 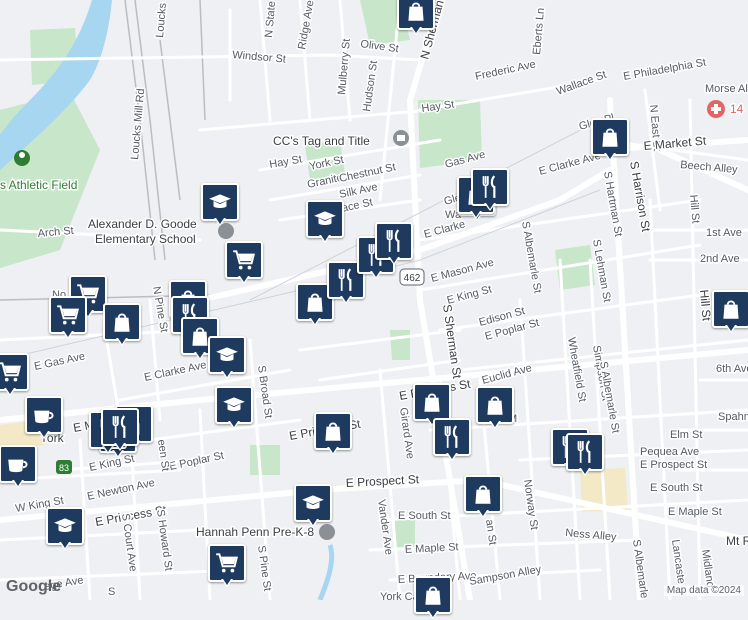 I want to click on svg-text: 462, so click(x=412, y=278).